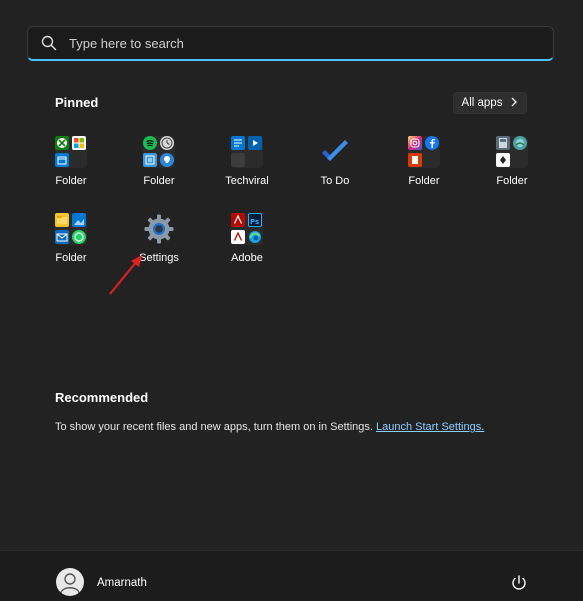 This screenshot has width=583, height=601. What do you see at coordinates (102, 397) in the screenshot?
I see `recommended-title: Recommended` at bounding box center [102, 397].